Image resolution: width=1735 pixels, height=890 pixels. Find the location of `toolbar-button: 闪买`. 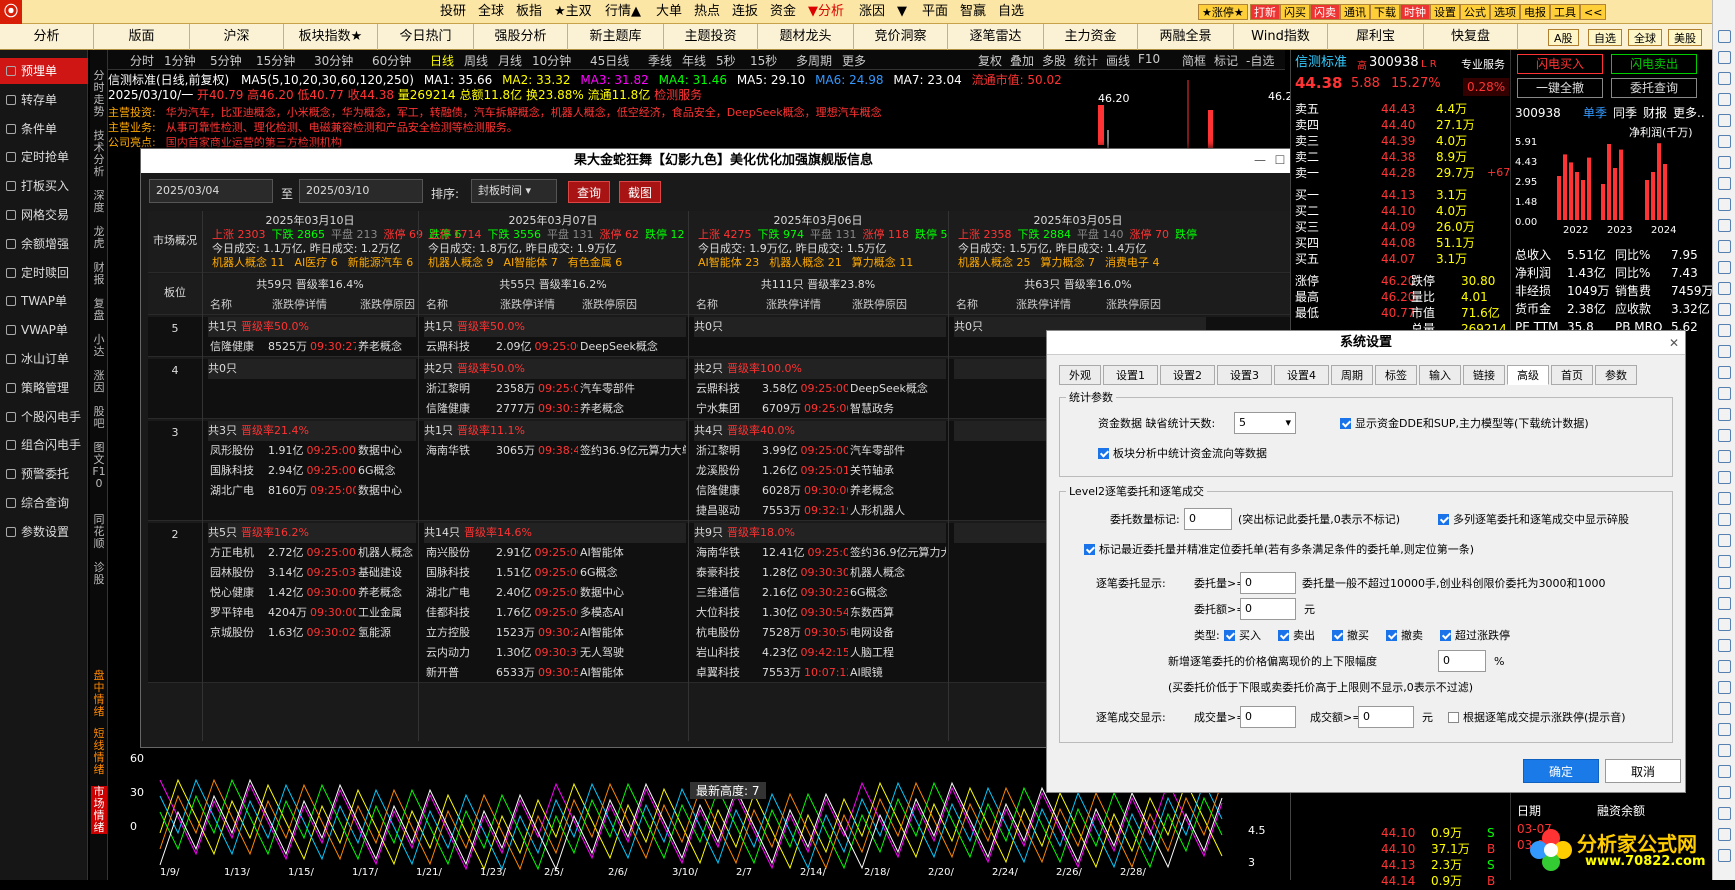

toolbar-button: 闪买 is located at coordinates (1295, 12).